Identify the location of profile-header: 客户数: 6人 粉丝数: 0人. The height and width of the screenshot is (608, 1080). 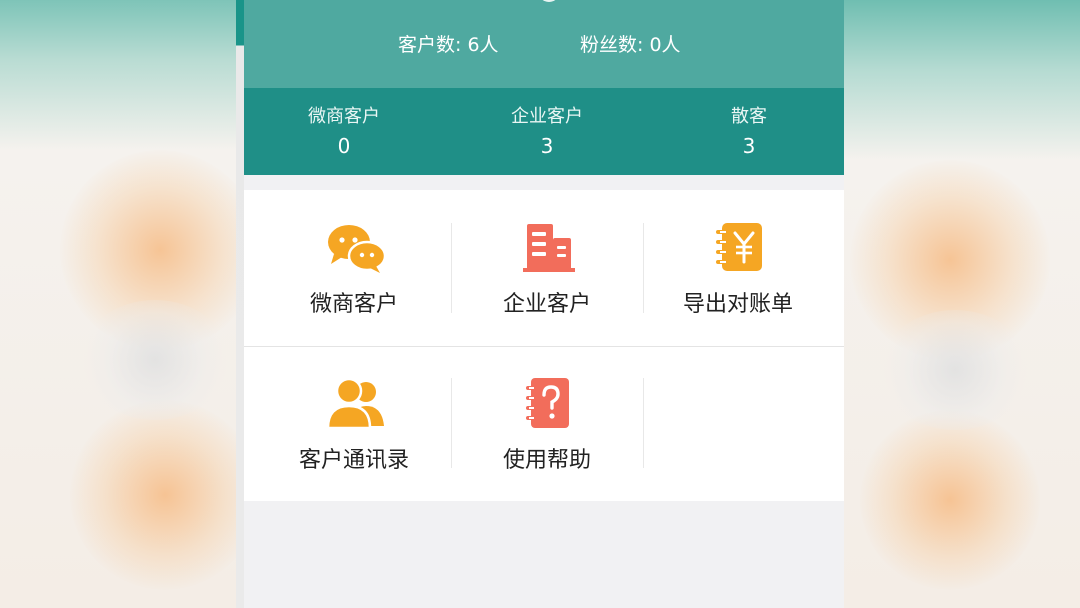
(544, 44).